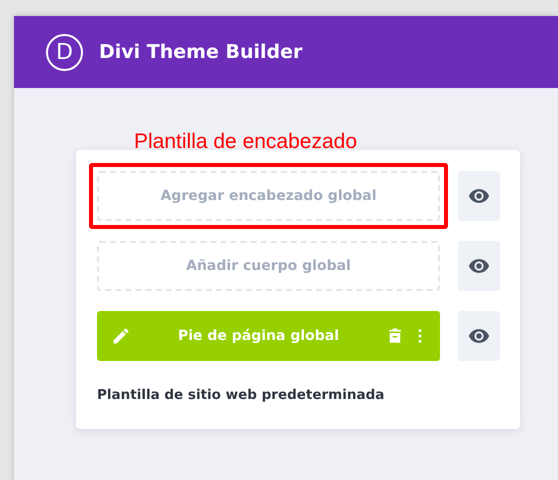  I want to click on window-title: Divi Theme Builder, so click(200, 52).